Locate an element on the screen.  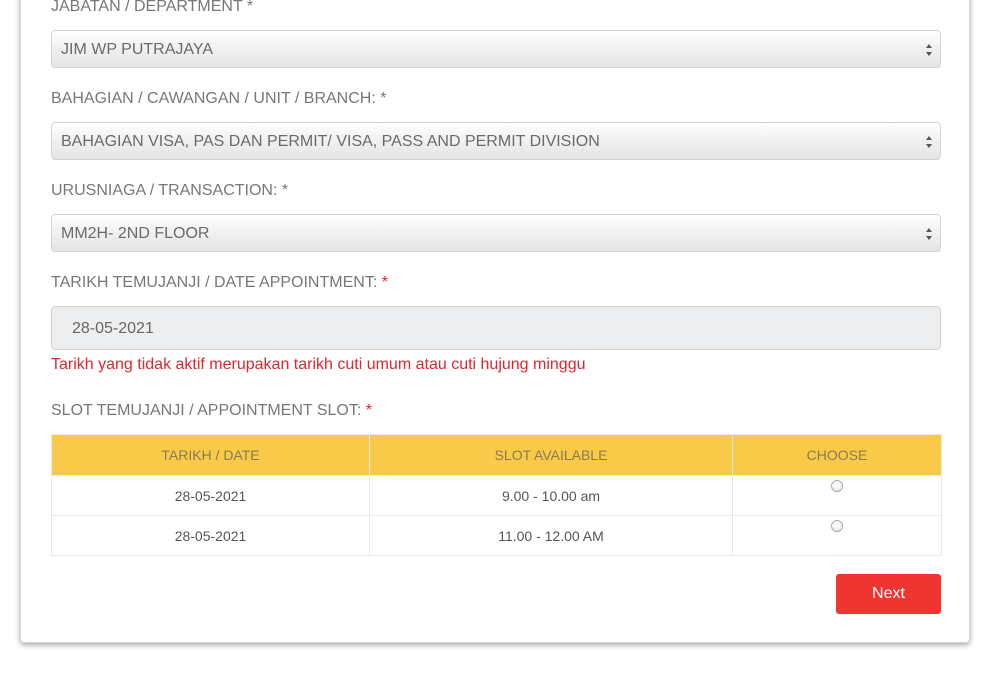
next-button: Next is located at coordinates (888, 594).